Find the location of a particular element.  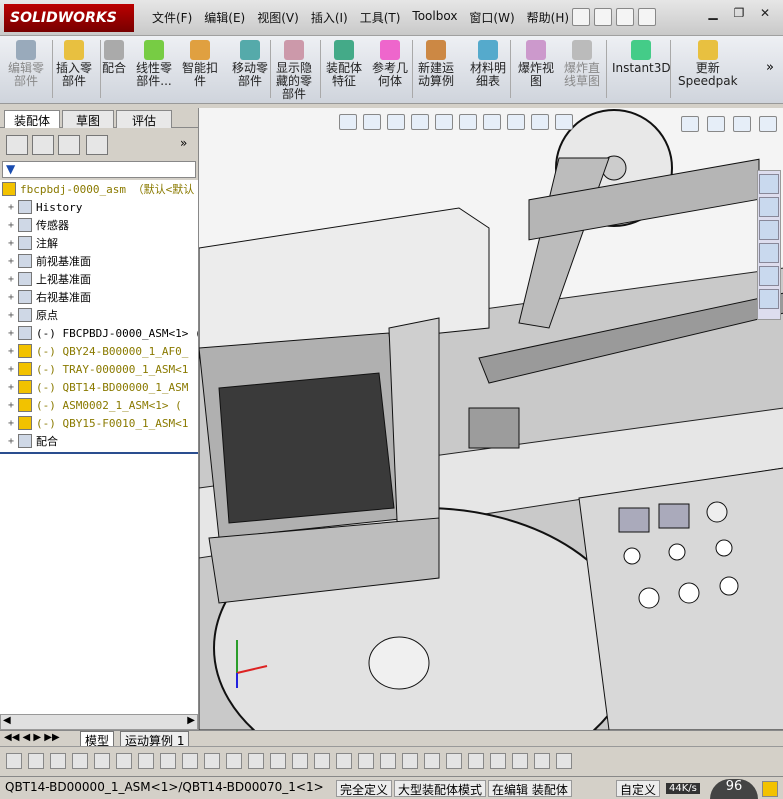

notification-icon is located at coordinates (770, 789).